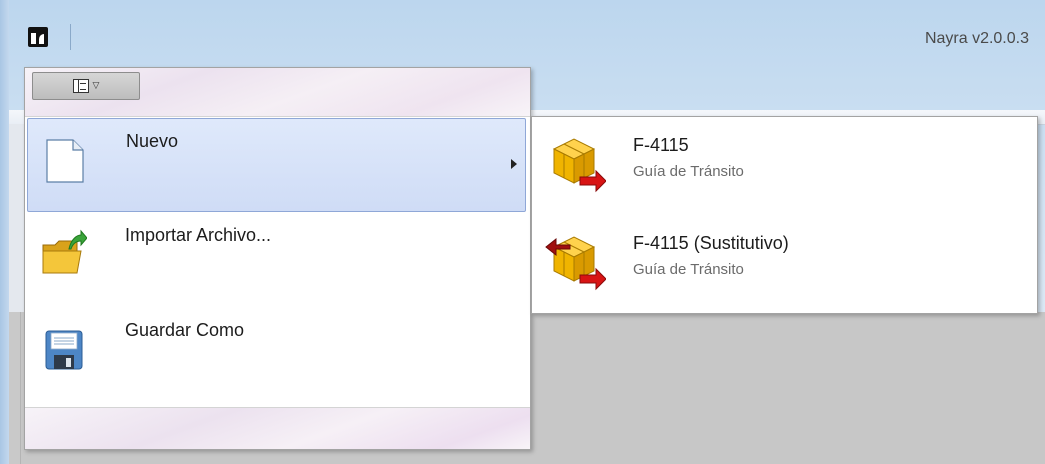  I want to click on menu-header: ▽, so click(277, 92).